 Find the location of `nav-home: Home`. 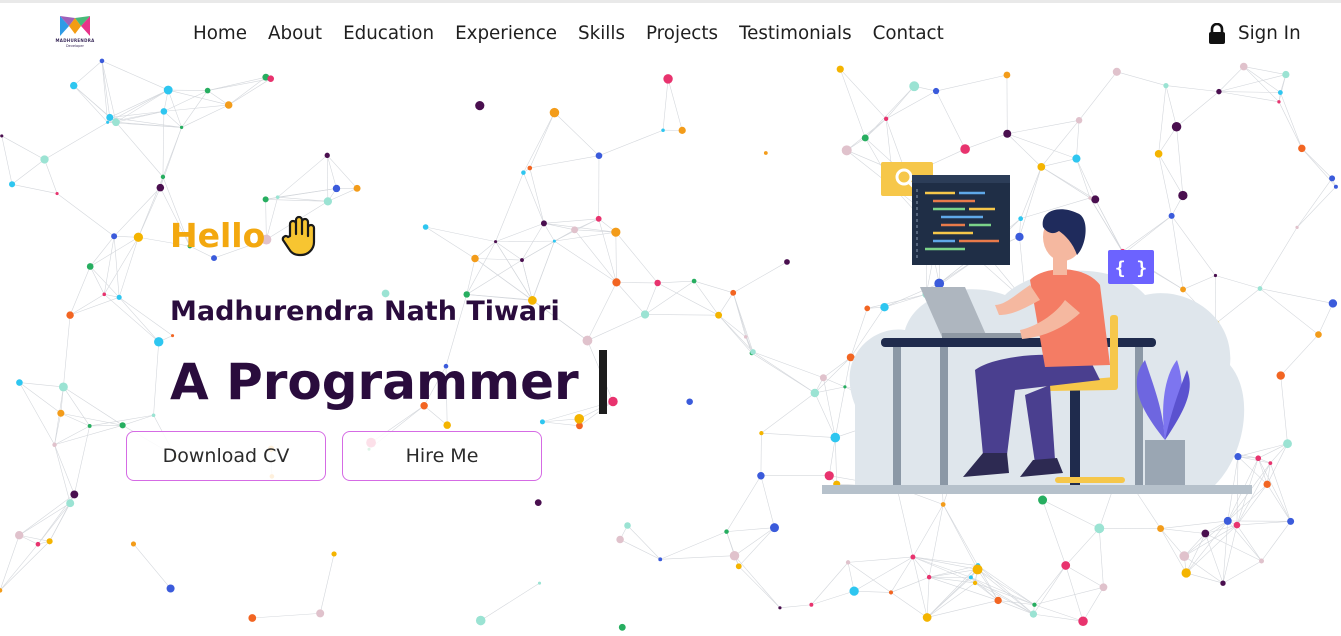

nav-home: Home is located at coordinates (220, 33).